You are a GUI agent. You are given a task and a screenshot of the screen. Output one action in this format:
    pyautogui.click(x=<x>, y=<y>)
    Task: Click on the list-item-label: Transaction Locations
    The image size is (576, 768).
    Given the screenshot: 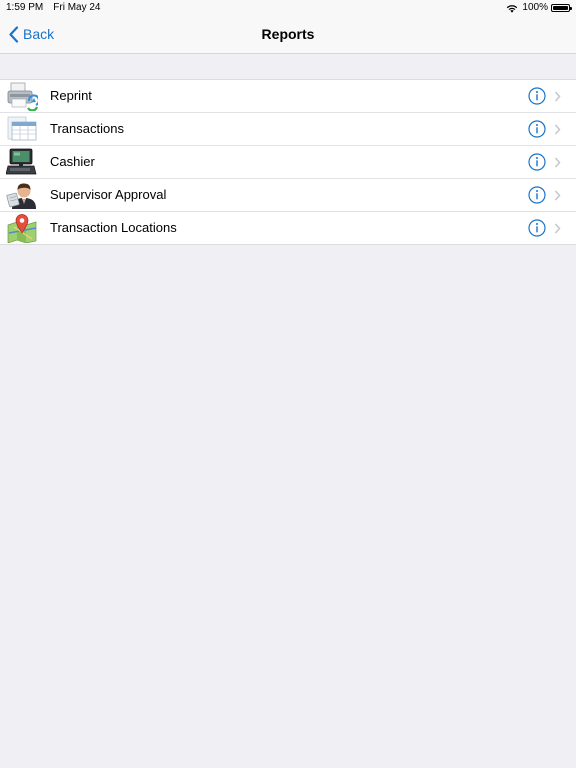 What is the action you would take?
    pyautogui.click(x=113, y=227)
    